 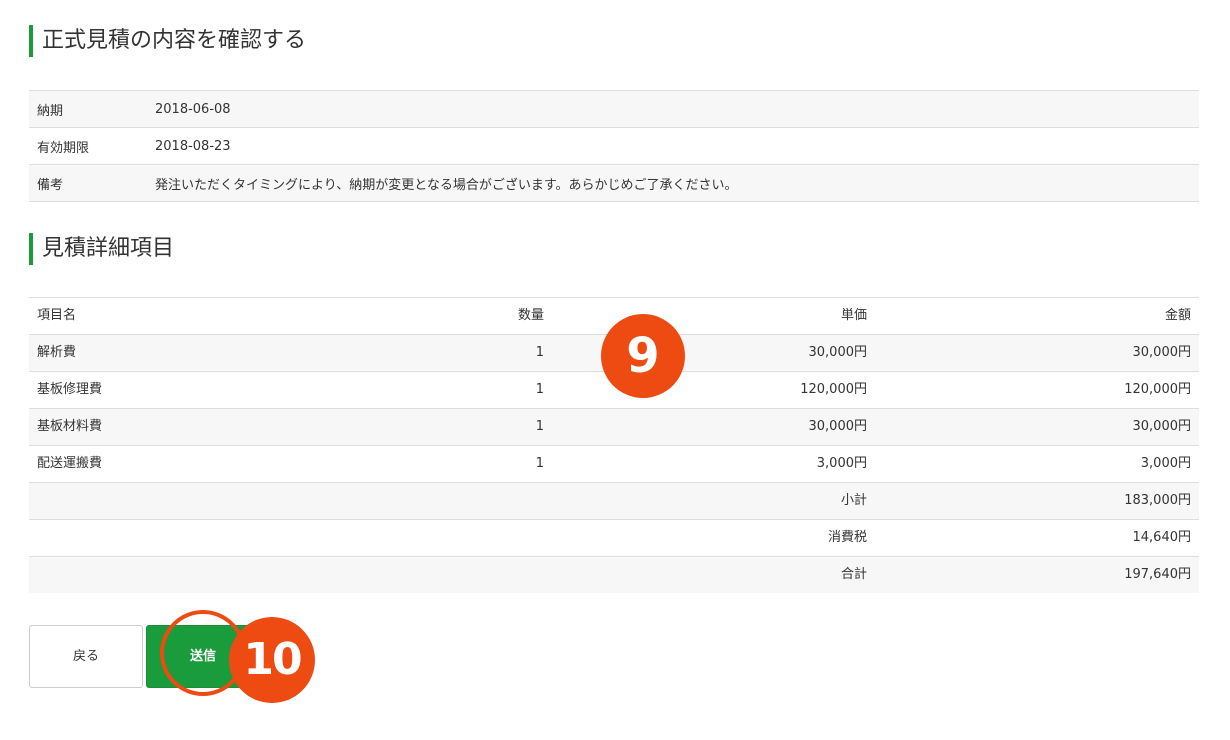 What do you see at coordinates (838, 426) in the screenshot?
I see `item-unit-price: 30,000円` at bounding box center [838, 426].